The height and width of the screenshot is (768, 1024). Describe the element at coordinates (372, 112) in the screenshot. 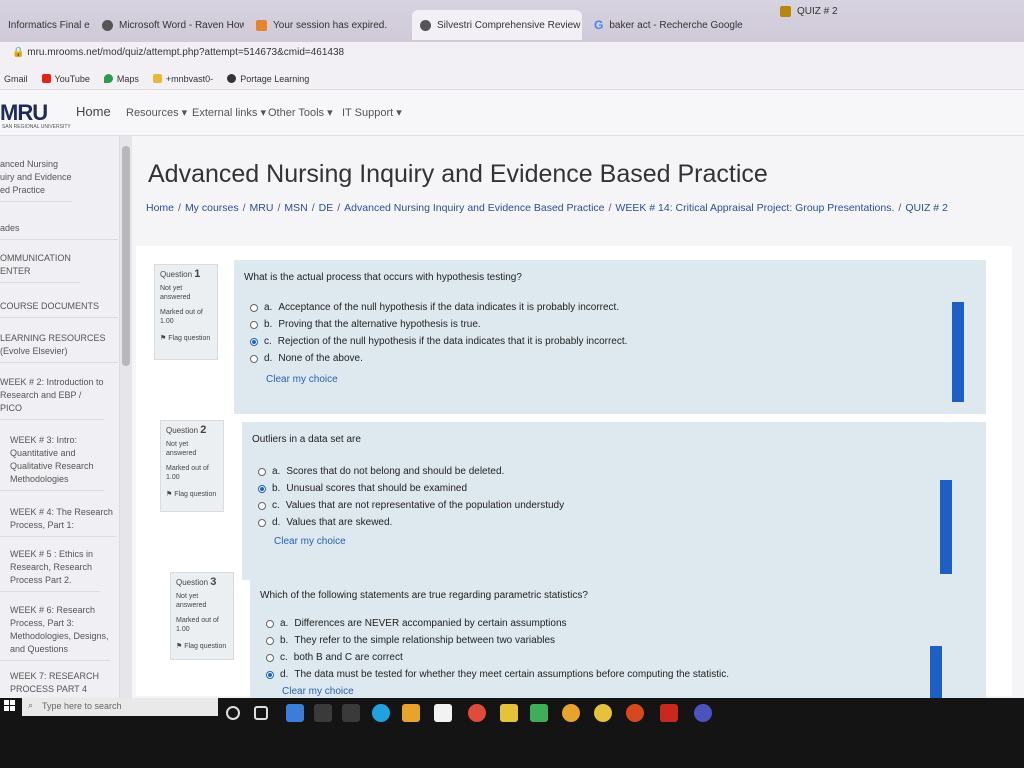

I see `nav-it-support: IT Support ▾` at that location.